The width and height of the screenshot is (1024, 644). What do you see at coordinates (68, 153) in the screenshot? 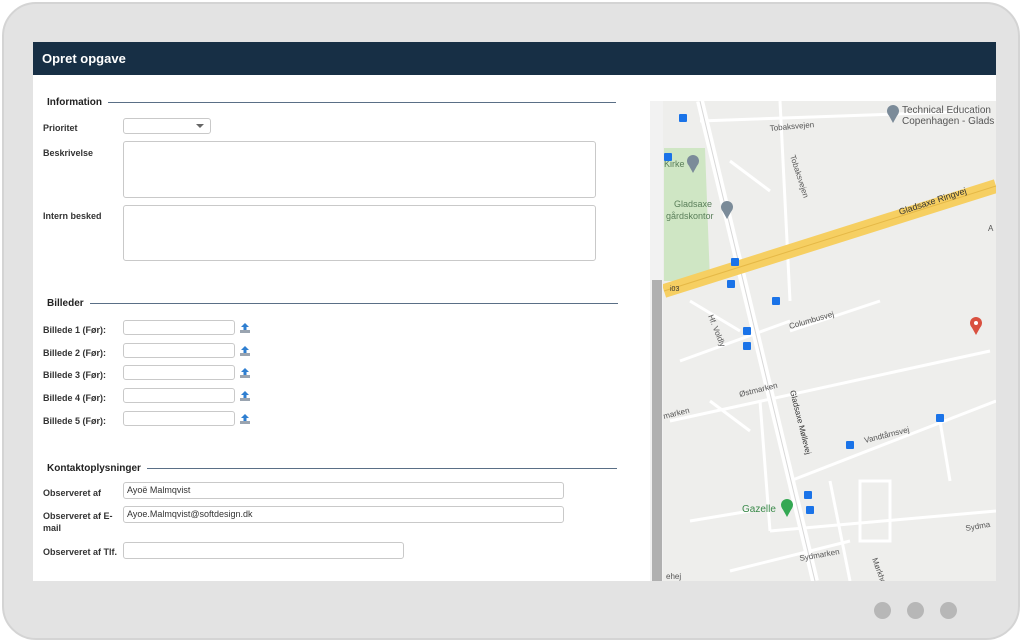
I see `beskrivelse-label: Beskrivelse` at bounding box center [68, 153].